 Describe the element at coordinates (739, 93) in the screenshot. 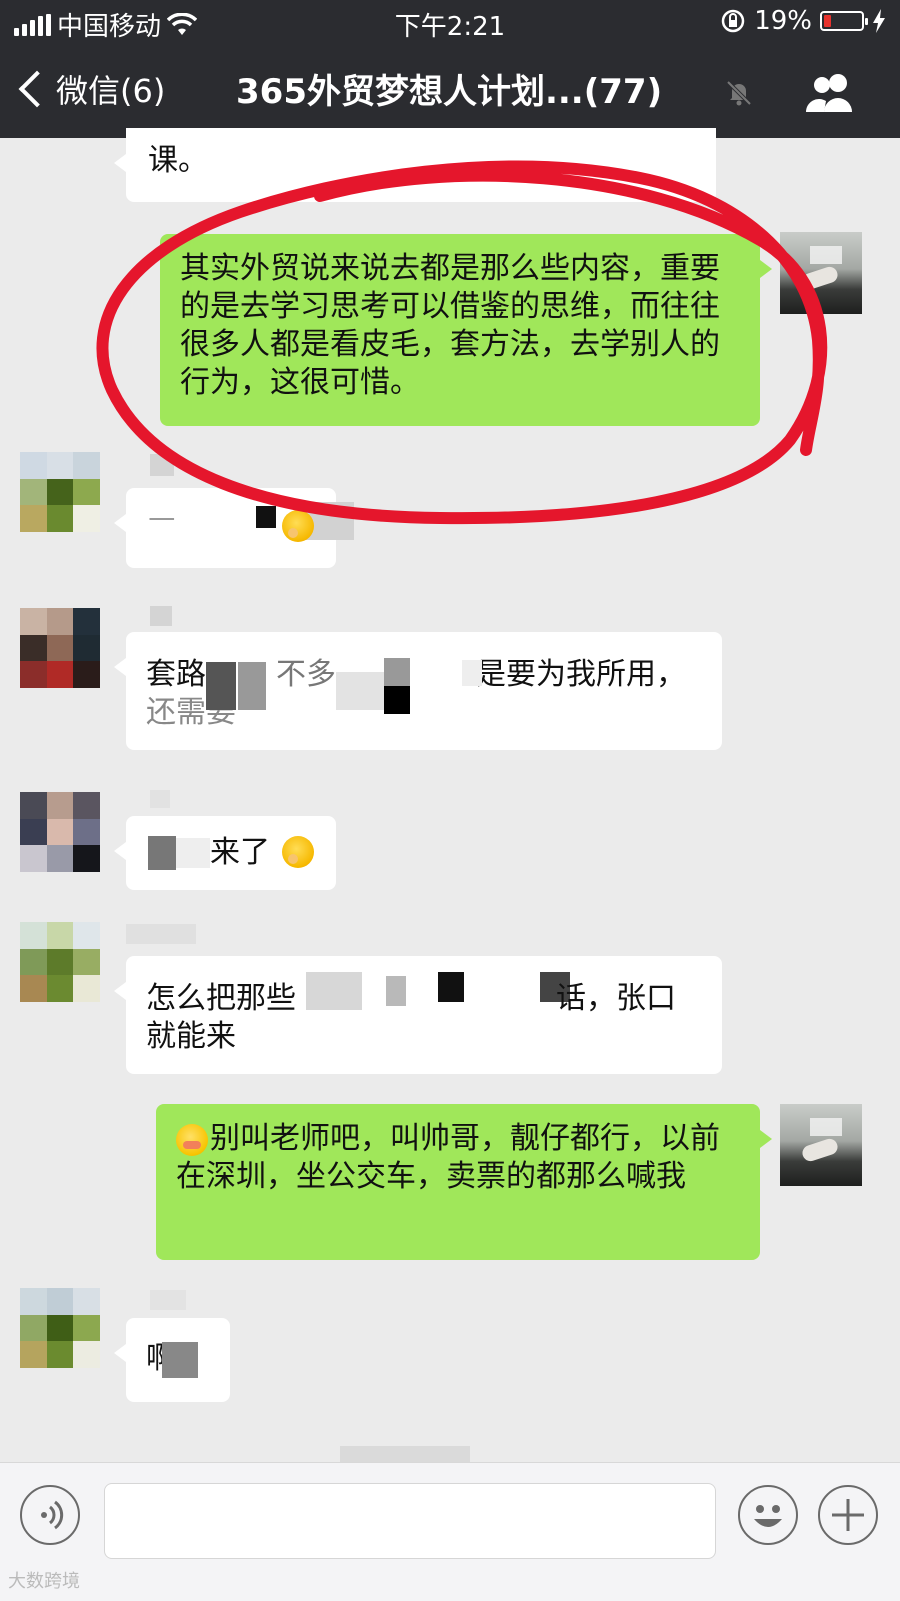

I see `bell-off-icon` at that location.